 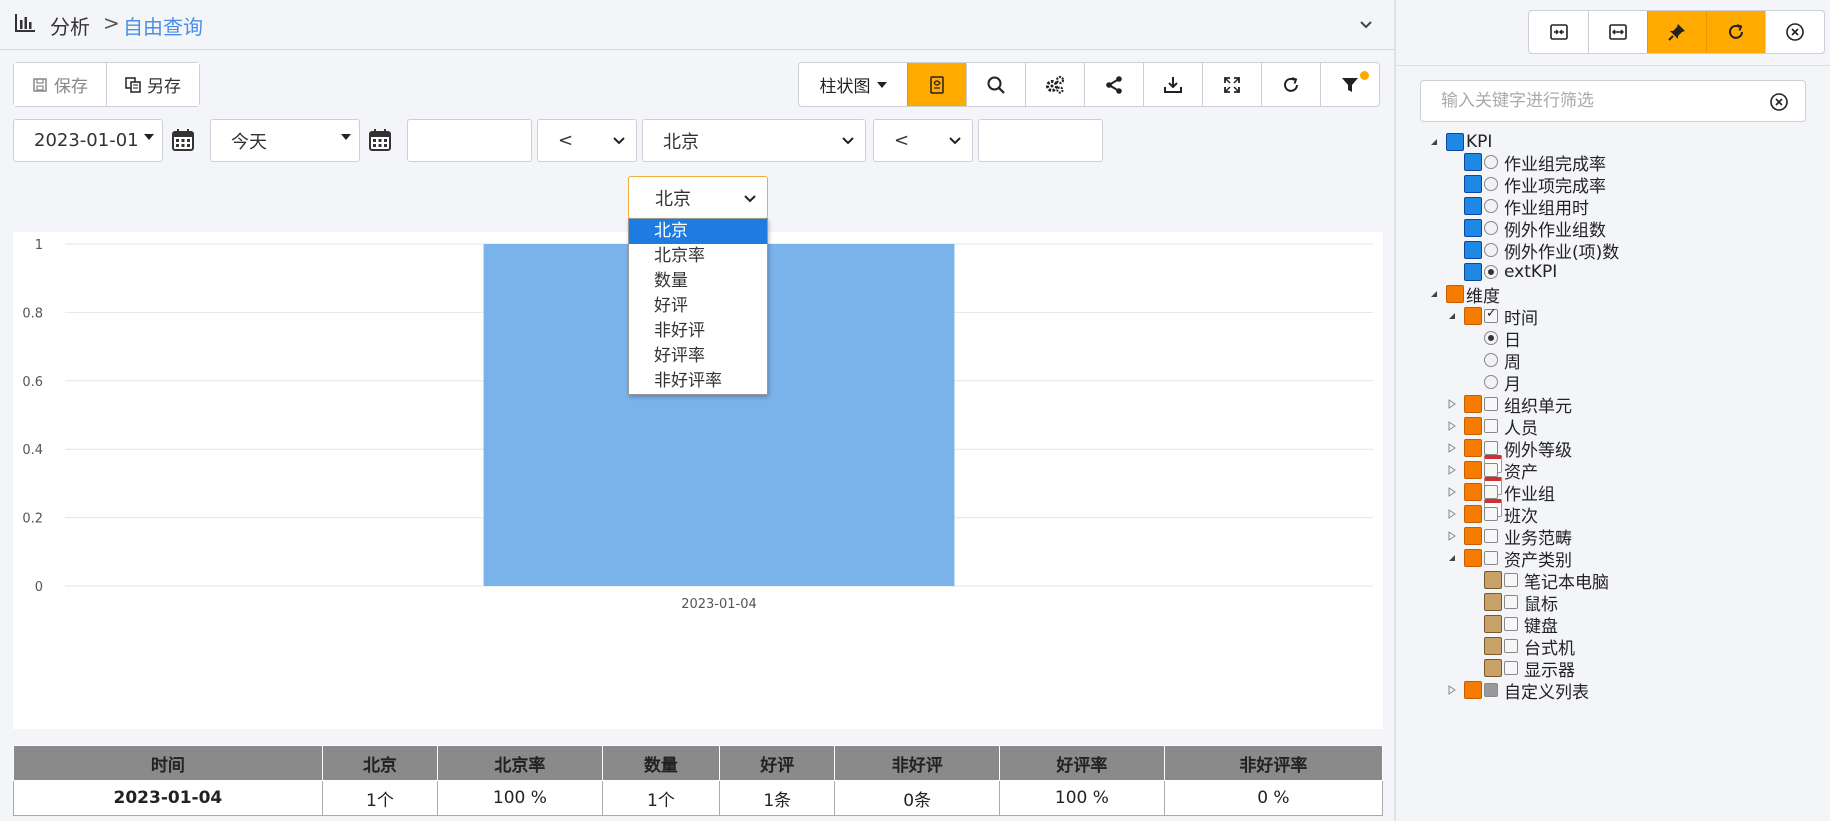 What do you see at coordinates (1535, 229) in the screenshot?
I see `tree-node-kpi-item: 例外作业组数` at bounding box center [1535, 229].